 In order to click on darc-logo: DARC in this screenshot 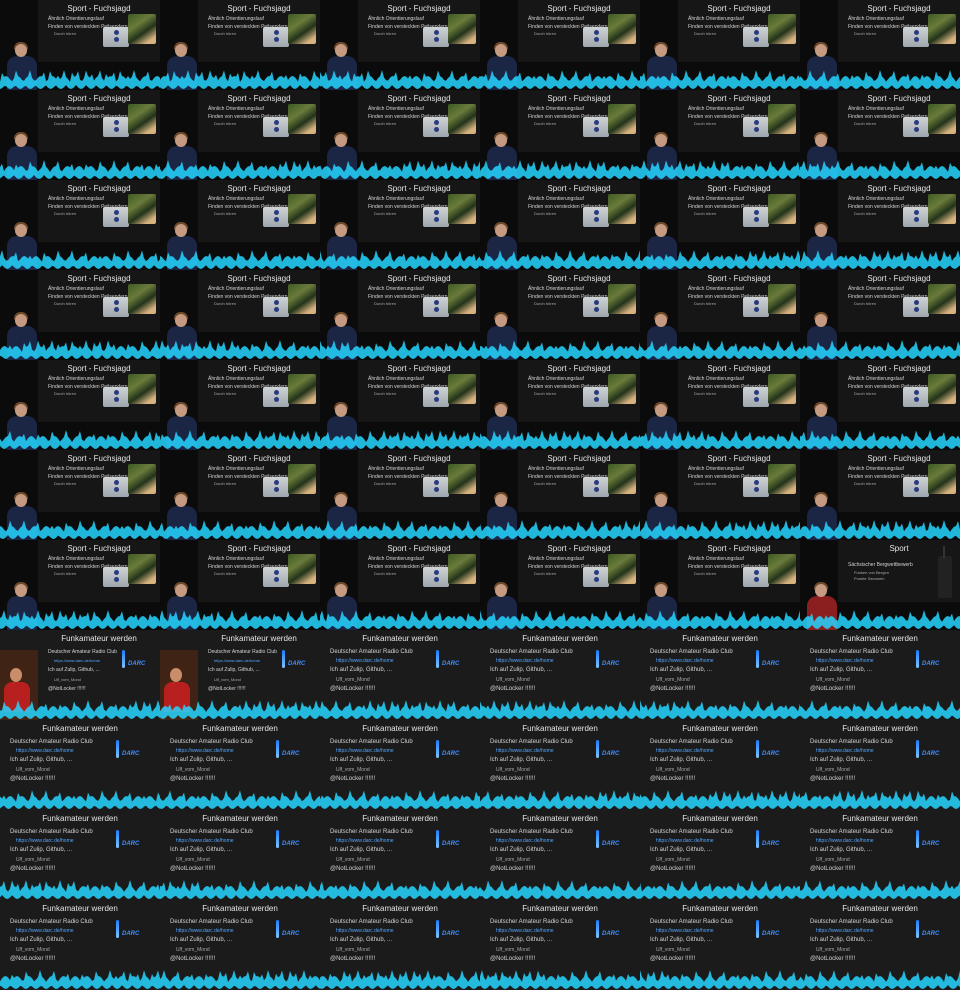, I will do `click(611, 840)`.